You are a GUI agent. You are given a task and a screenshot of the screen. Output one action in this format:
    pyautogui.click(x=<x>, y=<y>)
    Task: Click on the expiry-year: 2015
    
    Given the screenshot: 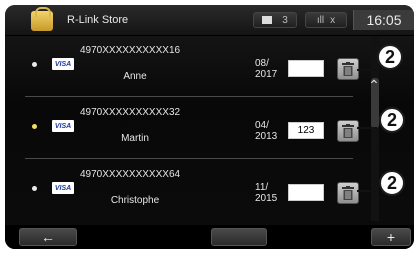 What is the action you would take?
    pyautogui.click(x=266, y=198)
    